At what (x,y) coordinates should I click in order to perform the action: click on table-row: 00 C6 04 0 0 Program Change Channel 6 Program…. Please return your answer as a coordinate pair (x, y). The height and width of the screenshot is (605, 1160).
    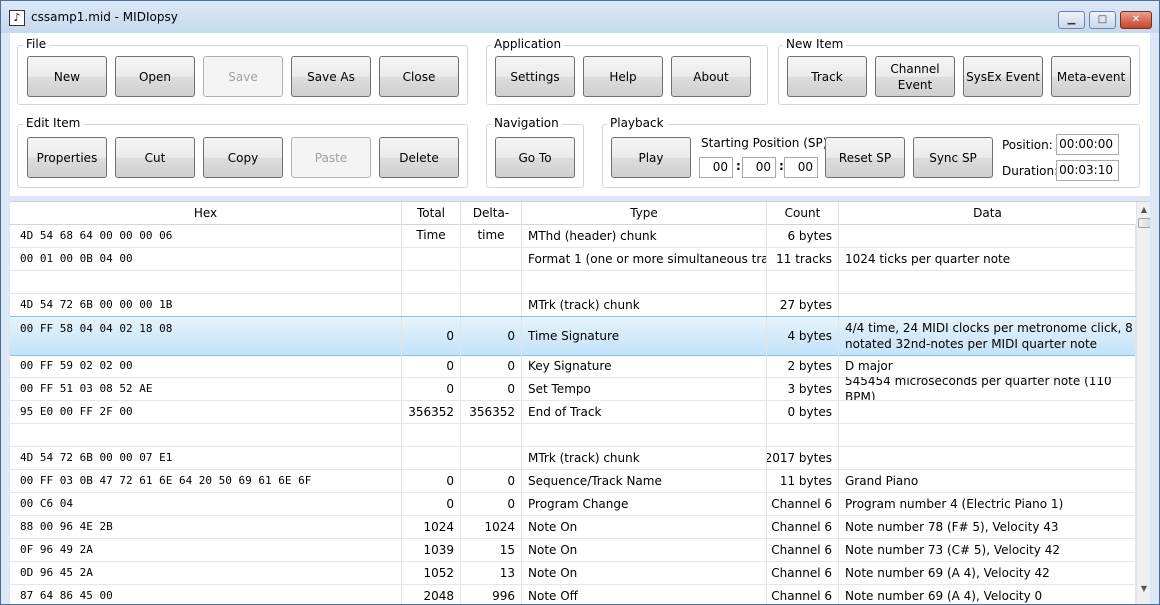
    Looking at the image, I should click on (573, 504).